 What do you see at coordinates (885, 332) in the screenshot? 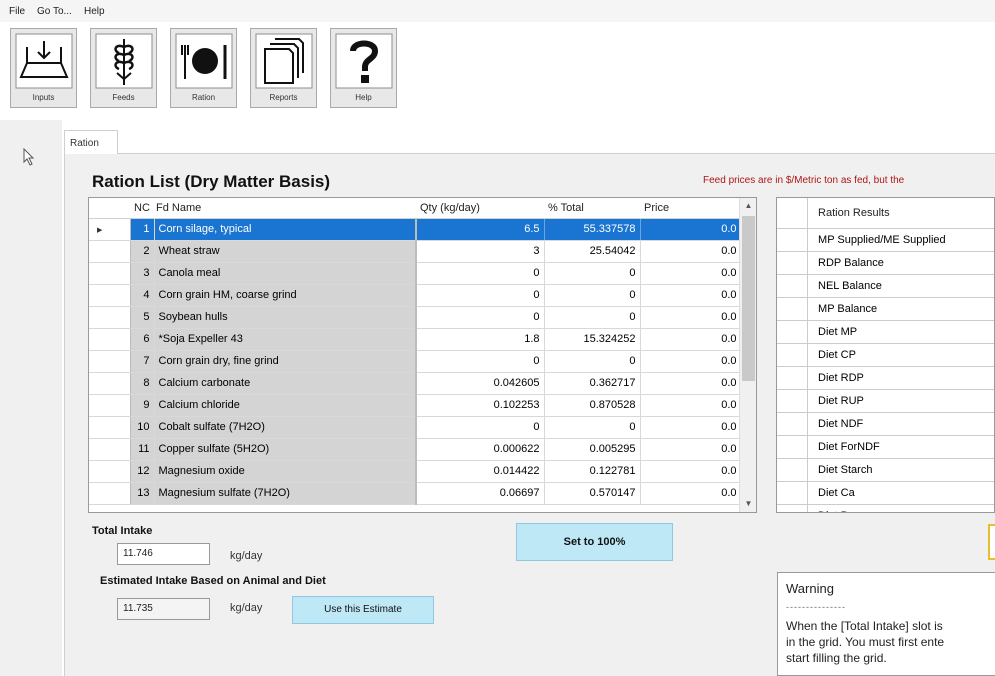
I see `results-row: Diet MP` at bounding box center [885, 332].